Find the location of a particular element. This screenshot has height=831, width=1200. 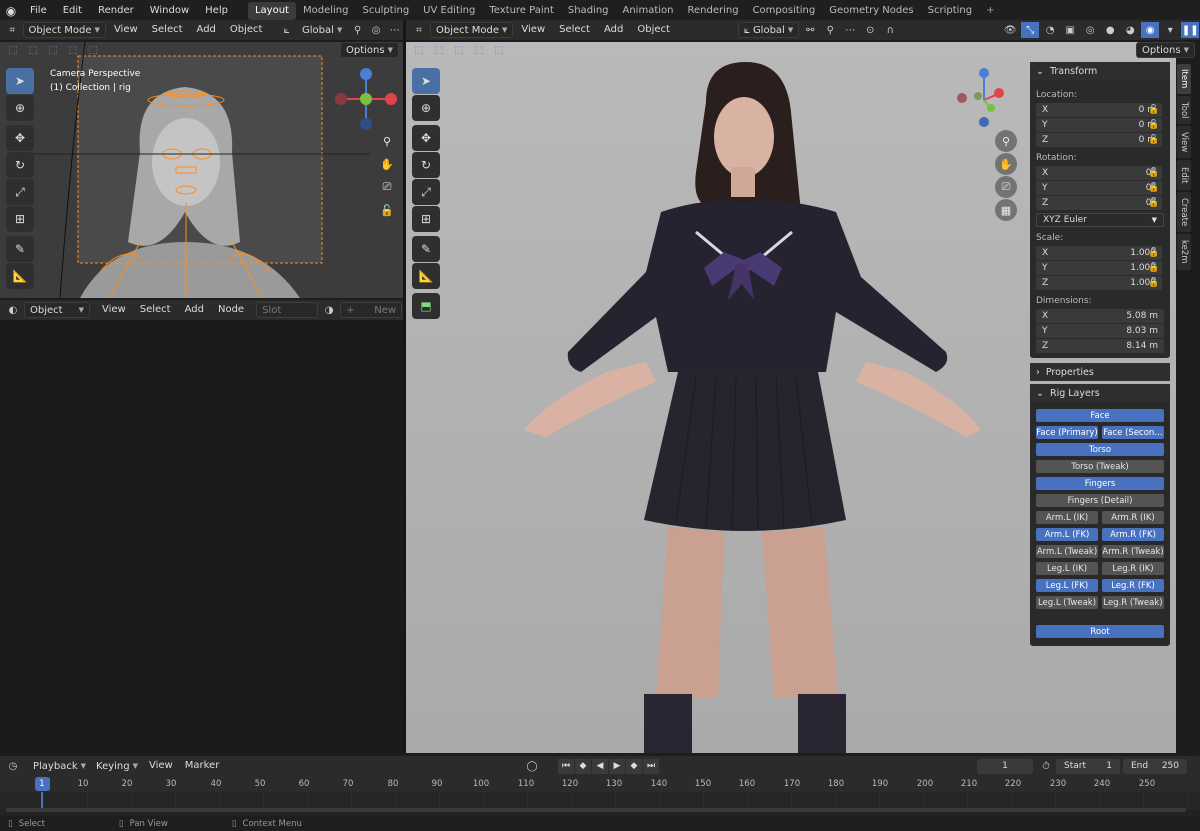

jump-start-icon: ⏮ is located at coordinates (566, 766).